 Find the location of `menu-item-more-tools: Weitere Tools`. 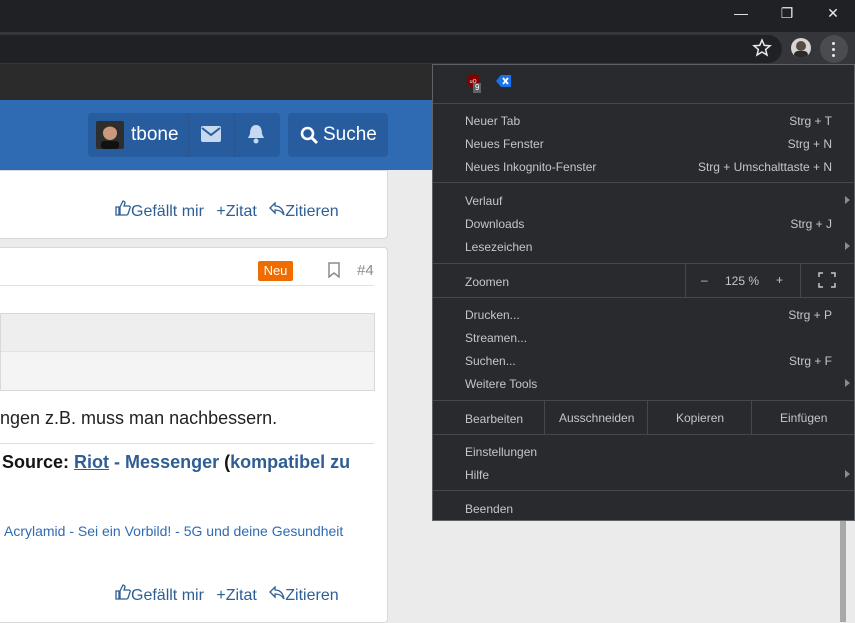

menu-item-more-tools: Weitere Tools is located at coordinates (501, 384).